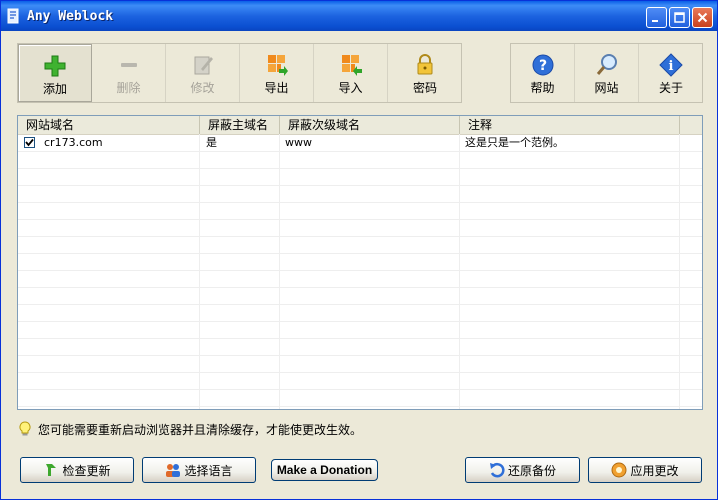 This screenshot has height=500, width=718. I want to click on row-note: 这是只是一个范例。, so click(514, 142).